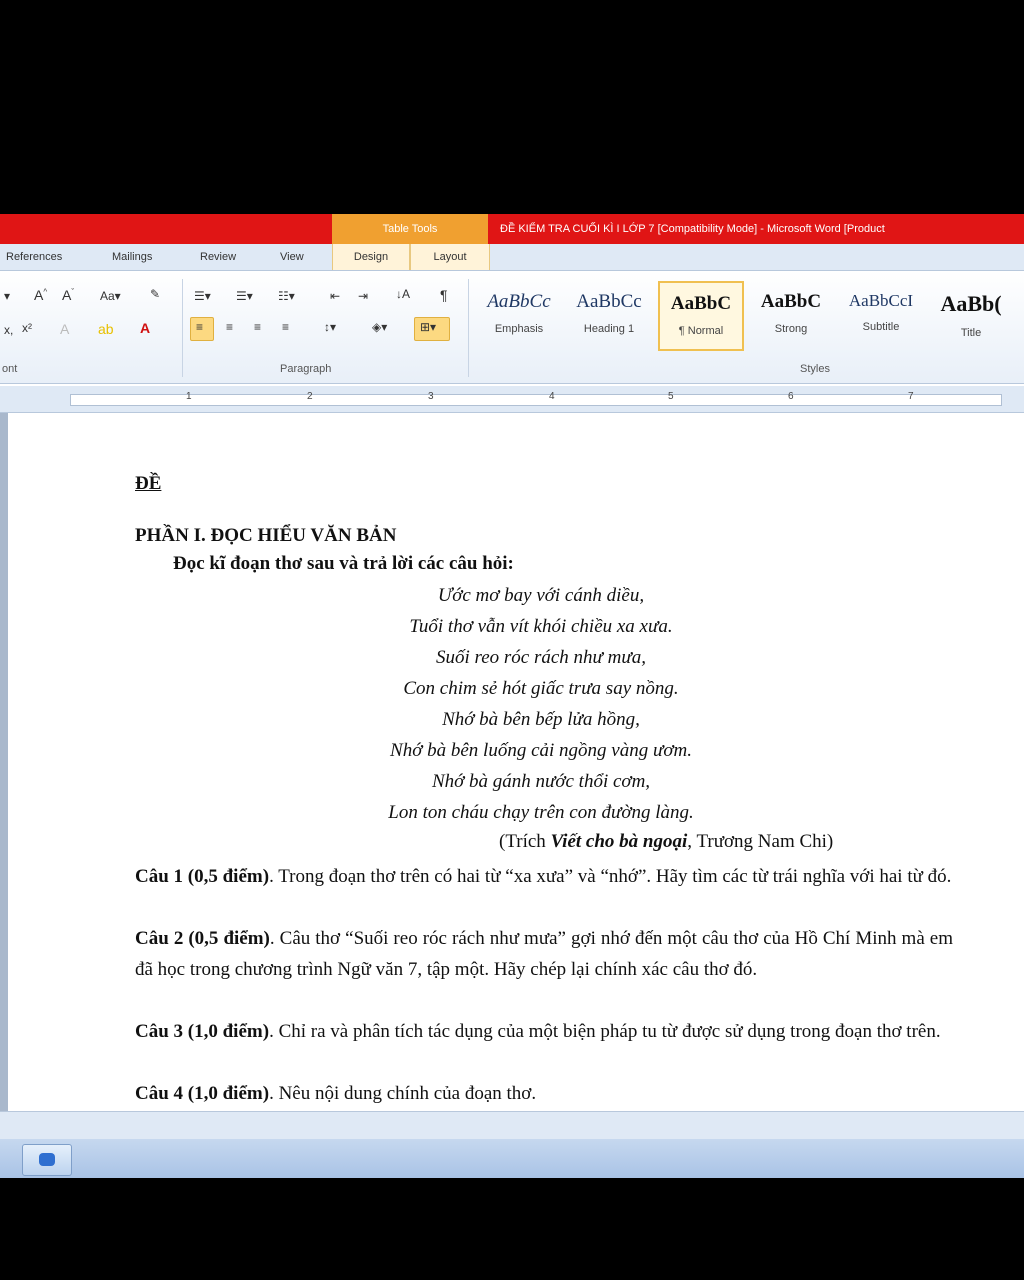  What do you see at coordinates (791, 316) in the screenshot?
I see `style-strong: AaBbC Strong` at bounding box center [791, 316].